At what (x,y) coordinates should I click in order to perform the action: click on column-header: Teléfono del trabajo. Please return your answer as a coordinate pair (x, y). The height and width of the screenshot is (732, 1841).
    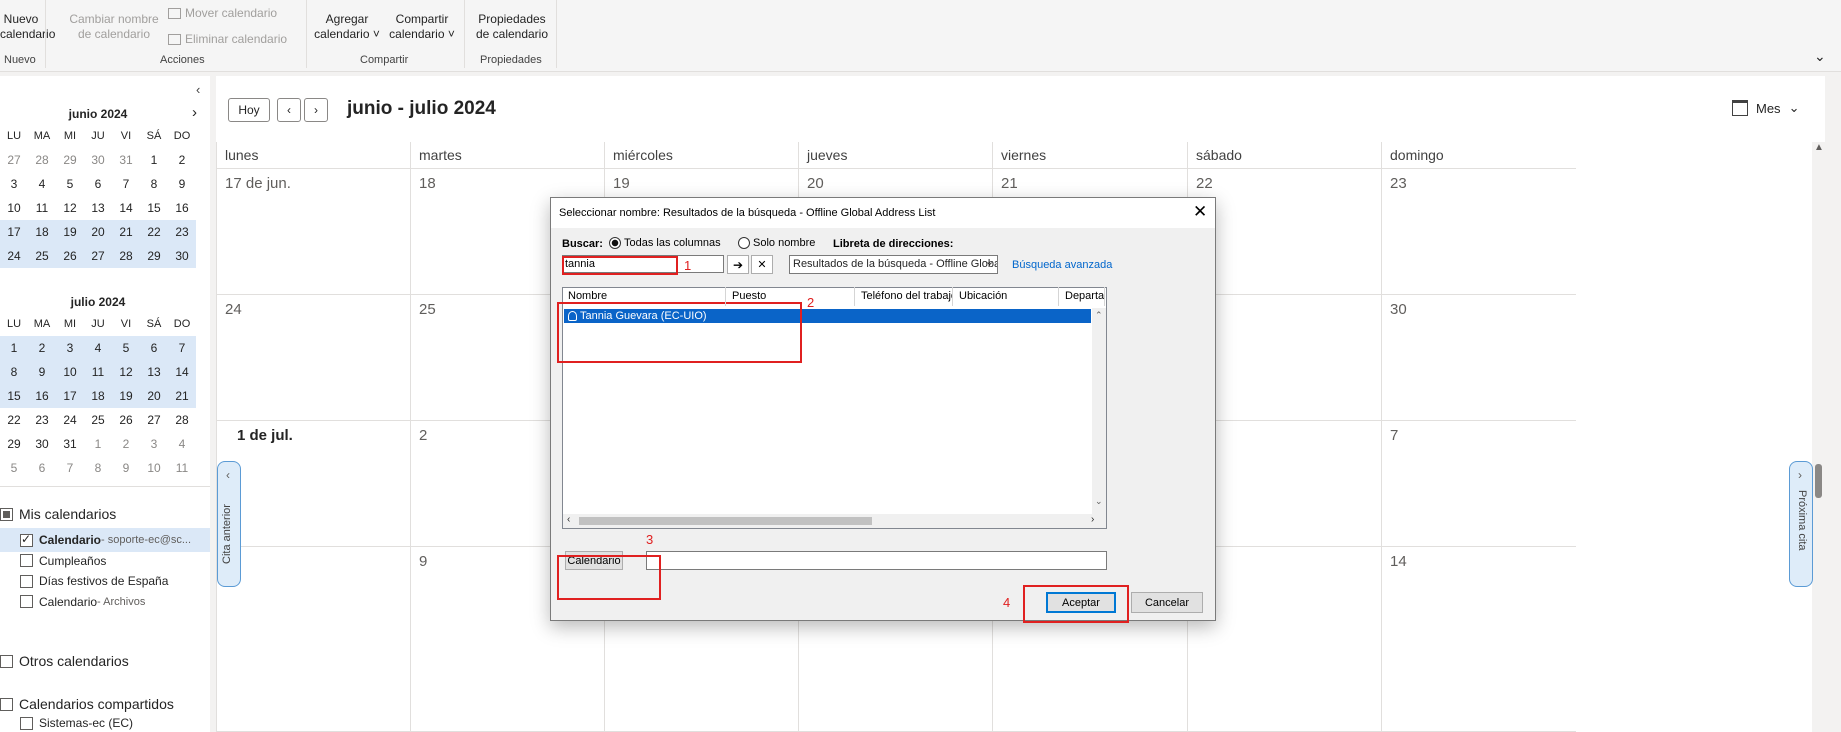
    Looking at the image, I should click on (904, 296).